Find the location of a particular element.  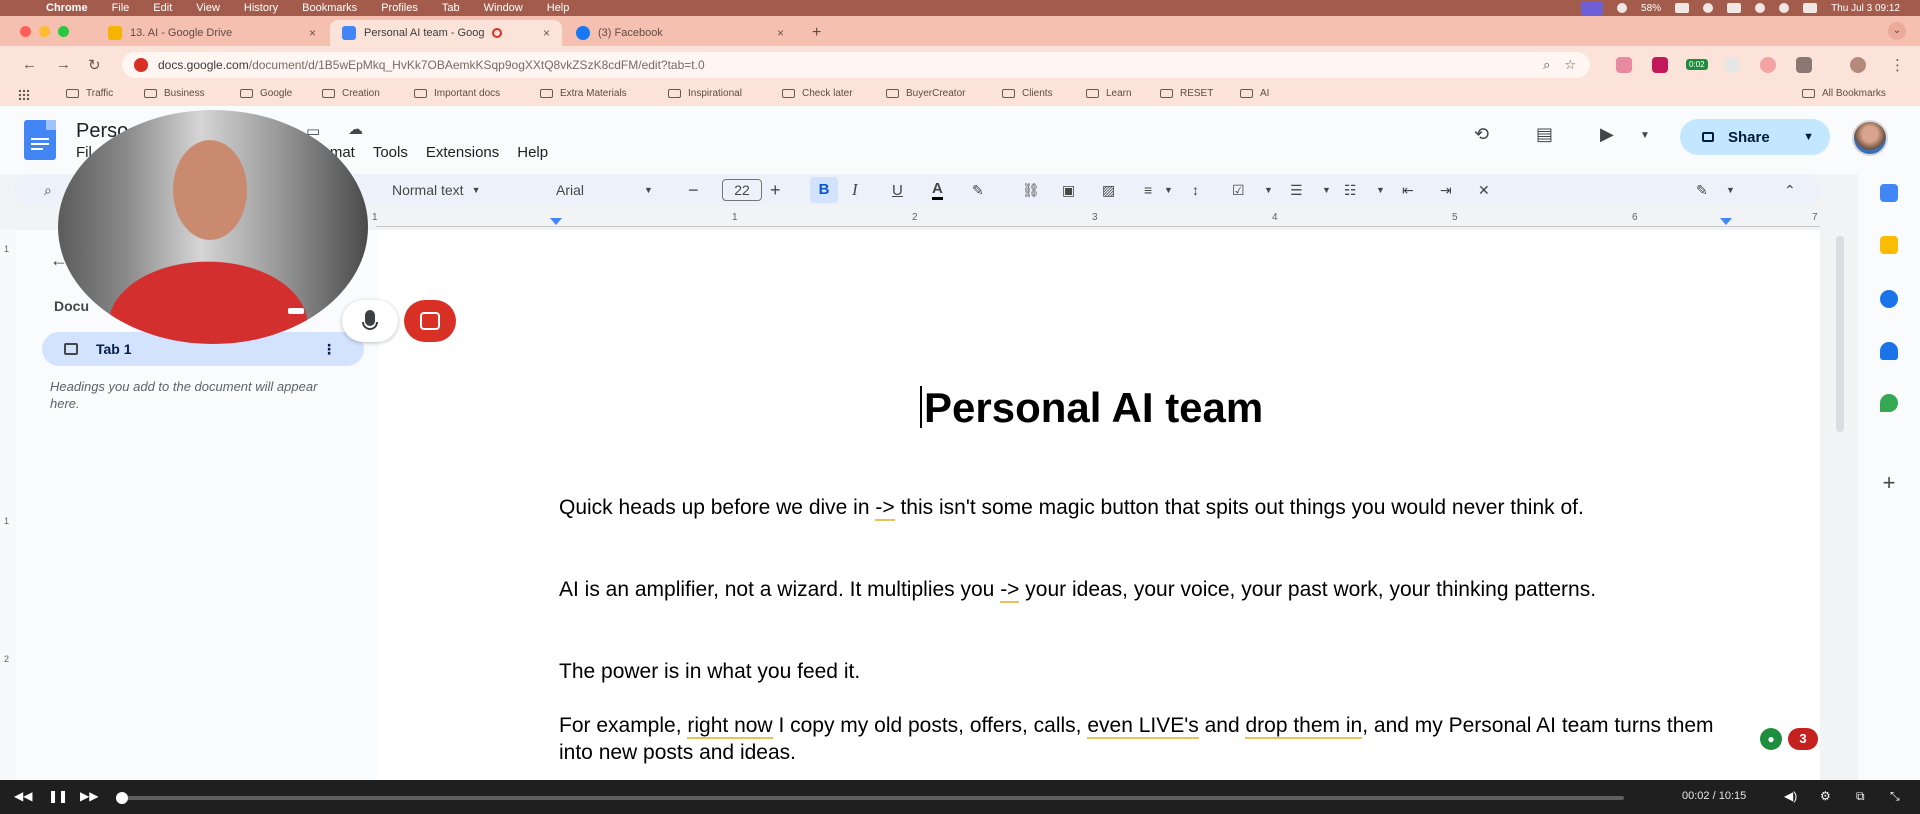

share-button: Share ▼ is located at coordinates (1755, 137).